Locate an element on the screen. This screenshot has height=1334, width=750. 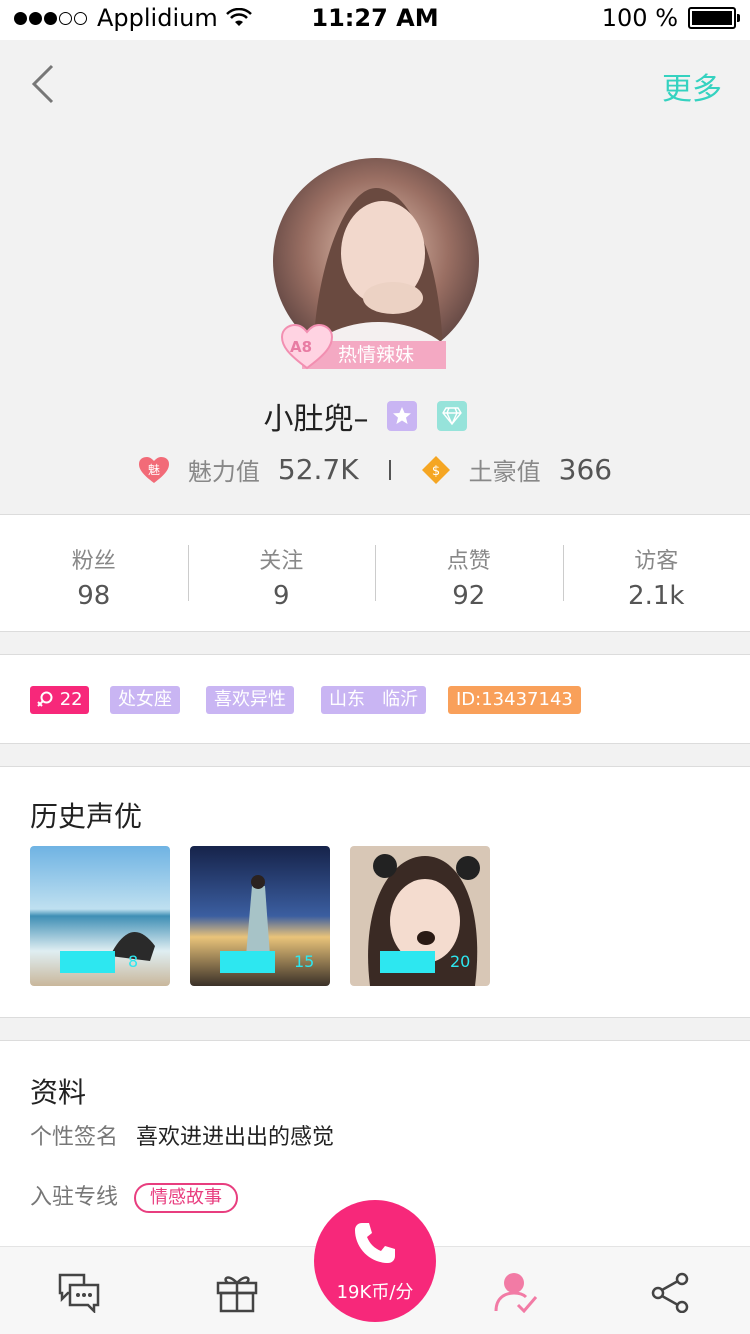
diamond-icon is located at coordinates (451, 416).